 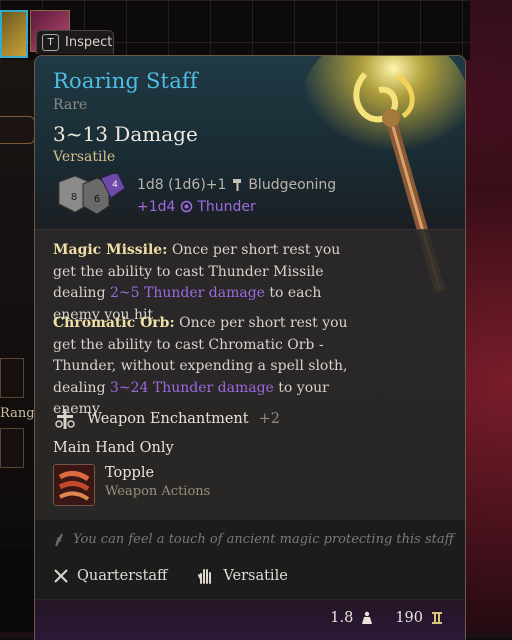 What do you see at coordinates (89, 42) in the screenshot?
I see `inspect-label: Inspect` at bounding box center [89, 42].